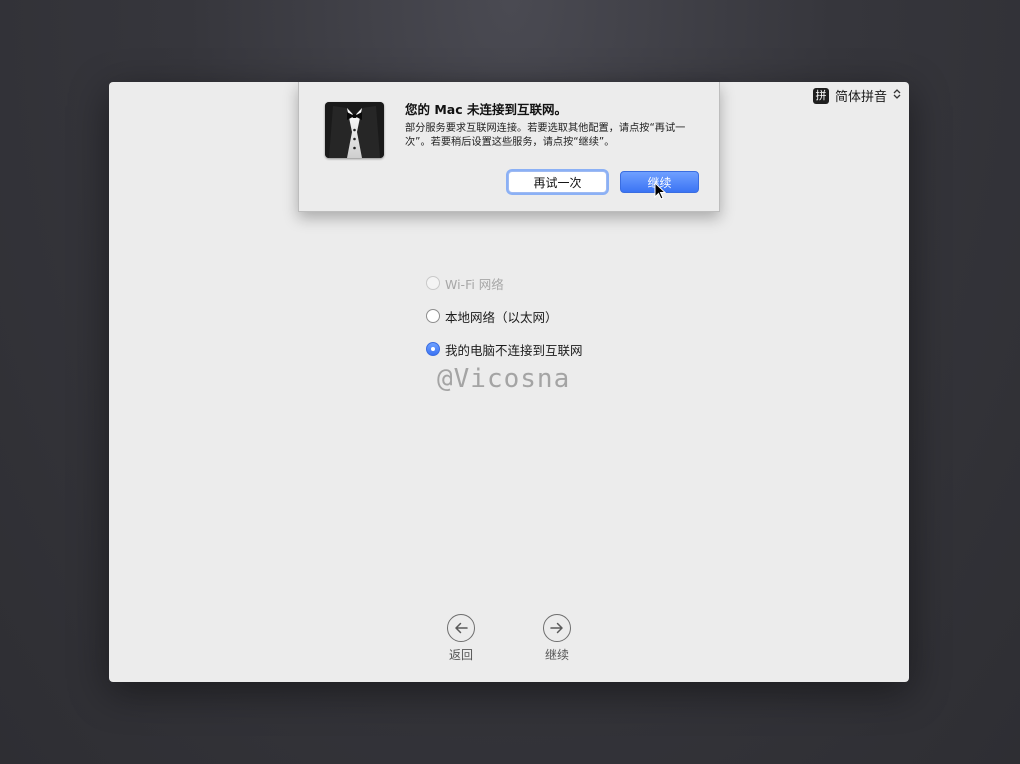 Image resolution: width=1020 pixels, height=764 pixels. I want to click on radio-button-ethernet, so click(433, 316).